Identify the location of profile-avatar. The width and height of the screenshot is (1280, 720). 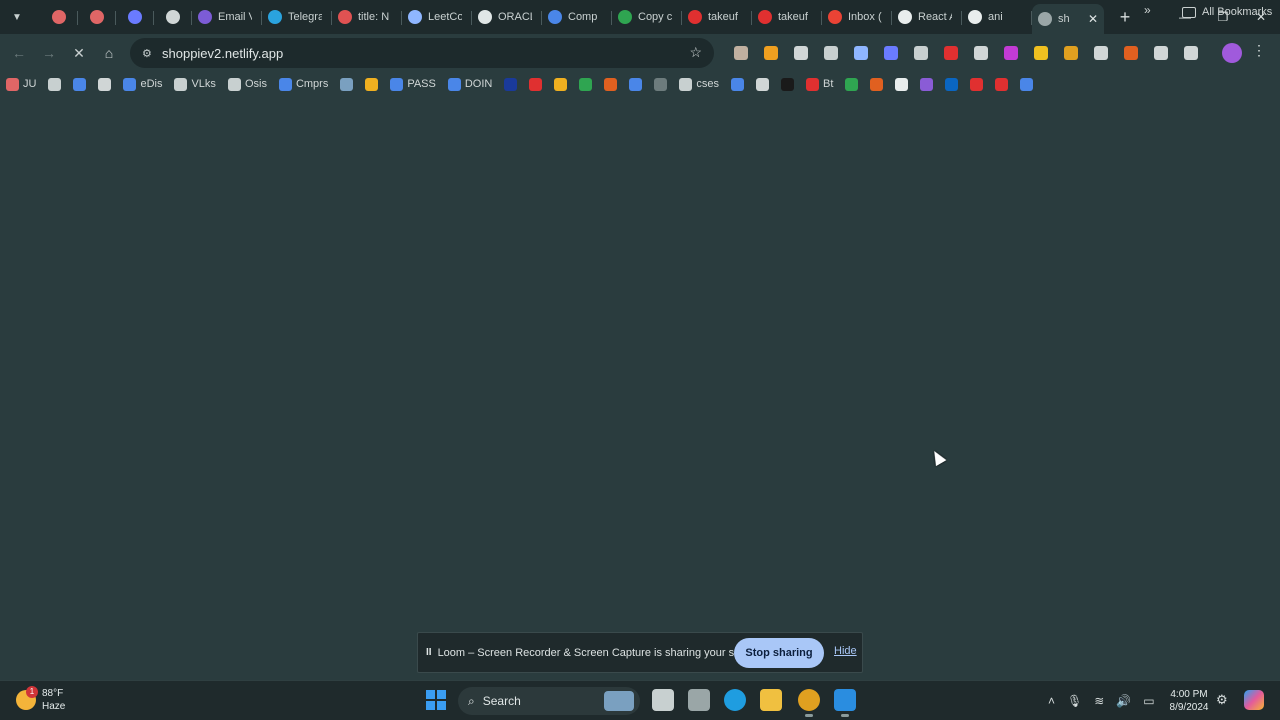
(1232, 53).